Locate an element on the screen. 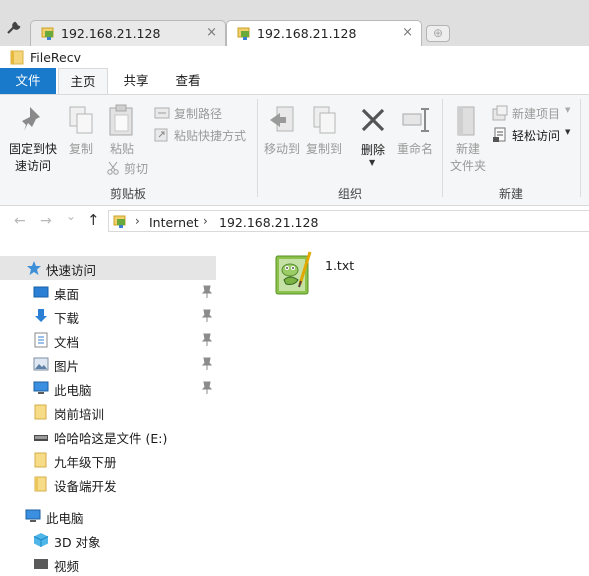 This screenshot has width=589, height=576. rename-button: 重命名 is located at coordinates (415, 131).